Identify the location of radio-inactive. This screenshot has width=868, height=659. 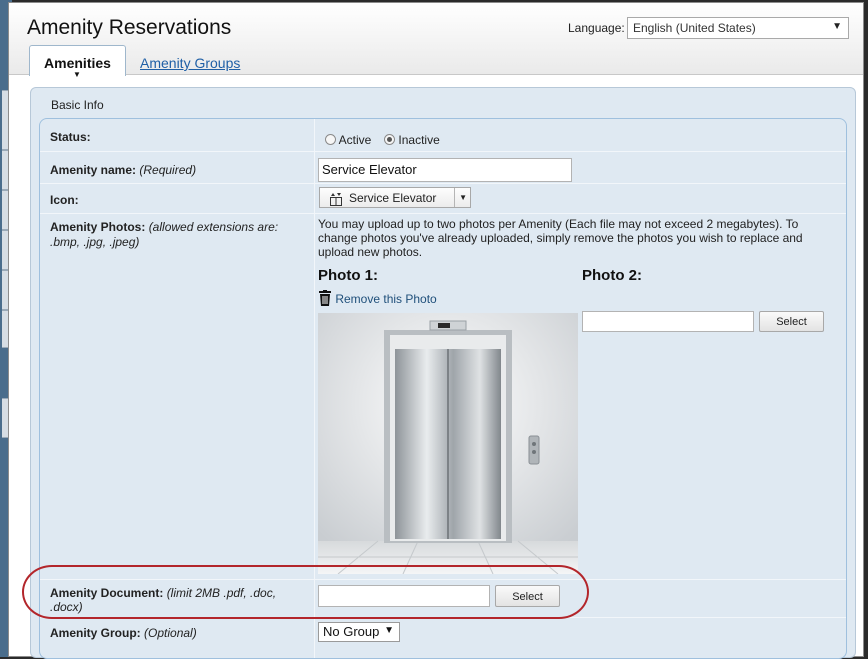
(390, 139).